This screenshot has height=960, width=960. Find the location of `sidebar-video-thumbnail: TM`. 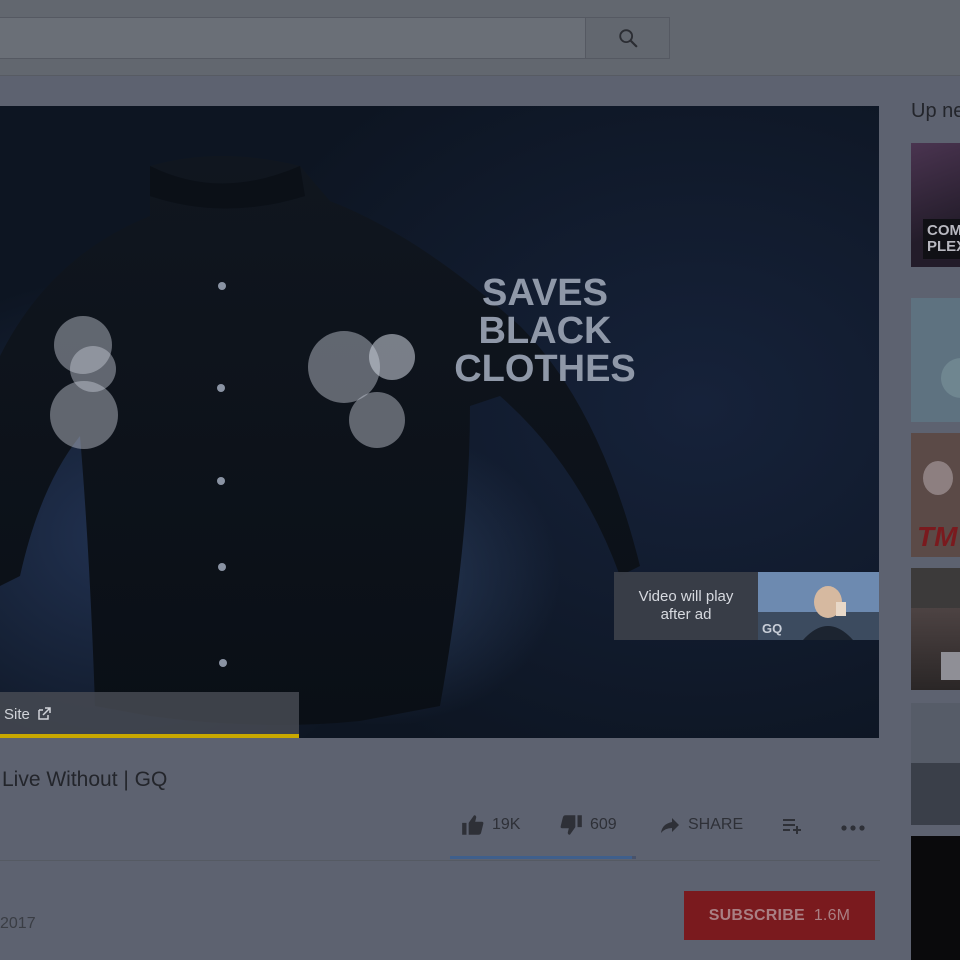

sidebar-video-thumbnail: TM is located at coordinates (935, 495).